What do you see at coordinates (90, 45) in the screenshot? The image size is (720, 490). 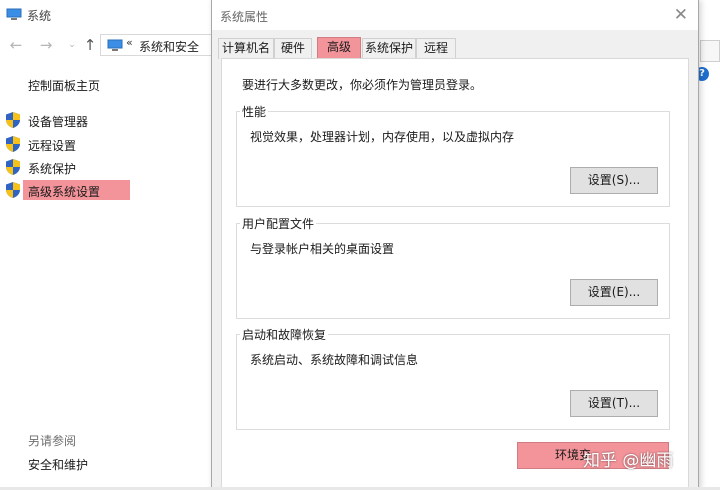 I see `up-arrow-icon: ↑` at bounding box center [90, 45].